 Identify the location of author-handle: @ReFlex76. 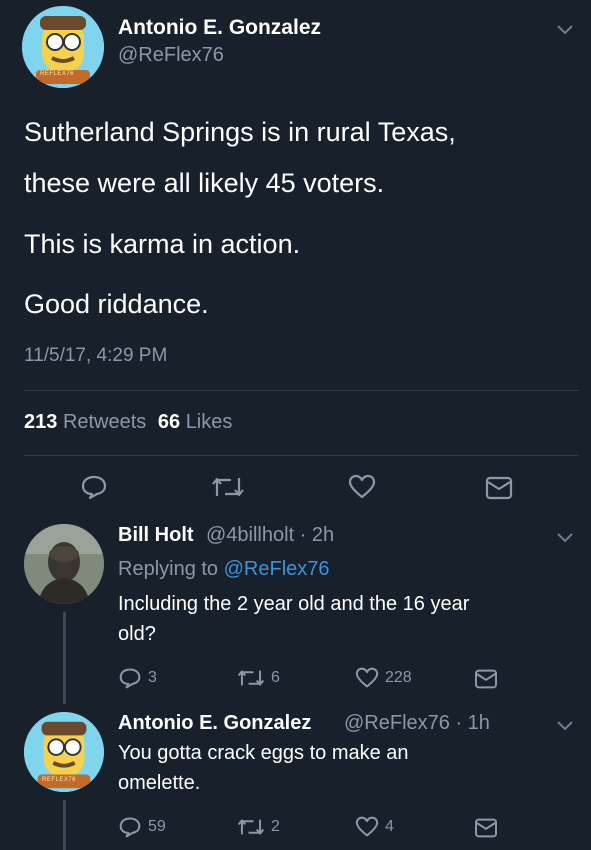
(171, 55).